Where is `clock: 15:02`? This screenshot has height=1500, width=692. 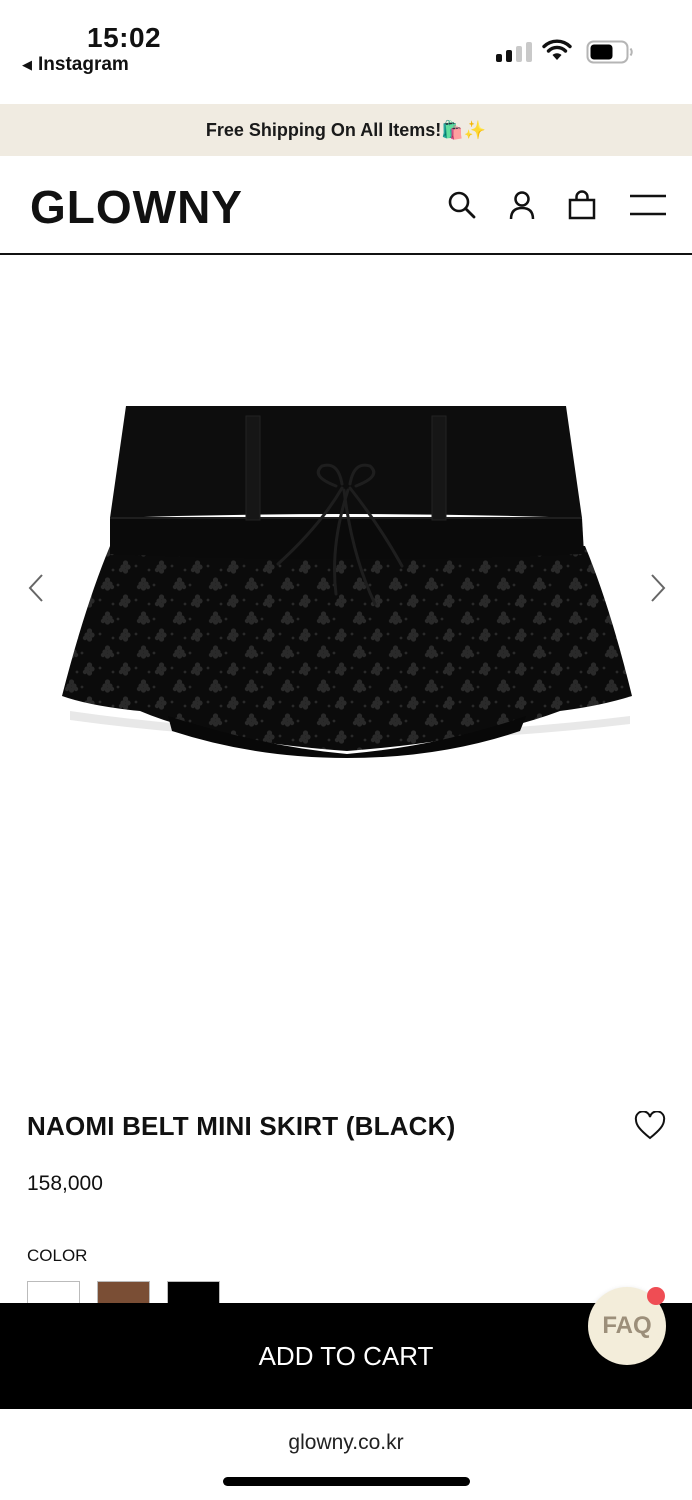
clock: 15:02 is located at coordinates (124, 37).